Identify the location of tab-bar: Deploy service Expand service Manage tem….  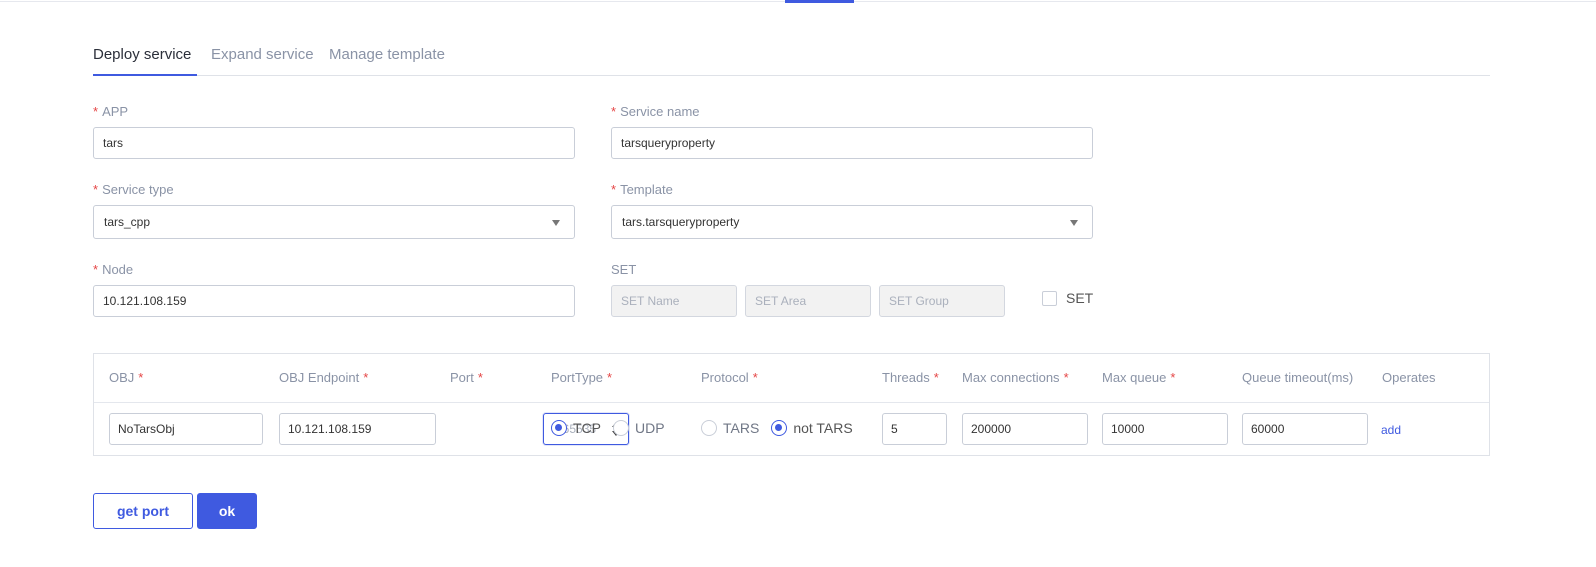
(791, 57).